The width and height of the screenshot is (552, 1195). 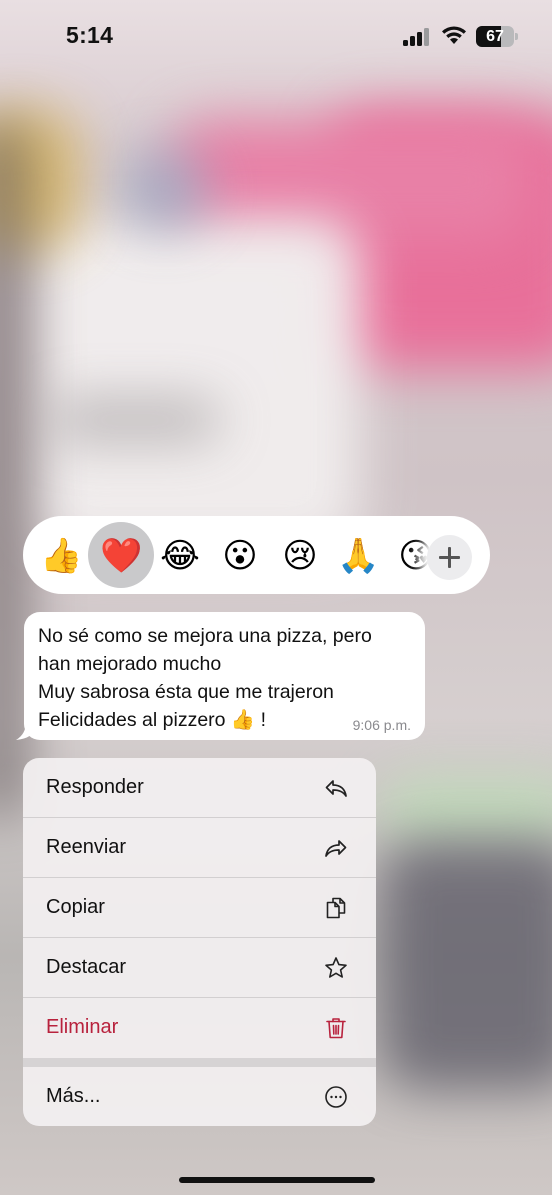 I want to click on star-icon, so click(x=336, y=967).